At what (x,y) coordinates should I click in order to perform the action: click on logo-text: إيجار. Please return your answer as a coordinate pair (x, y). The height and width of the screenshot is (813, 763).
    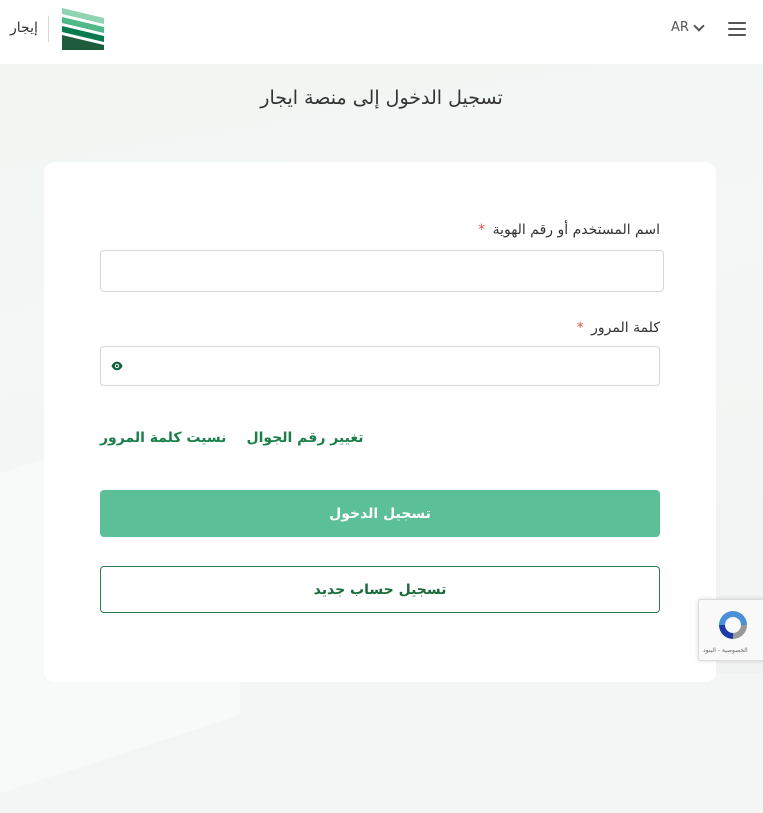
    Looking at the image, I should click on (24, 28).